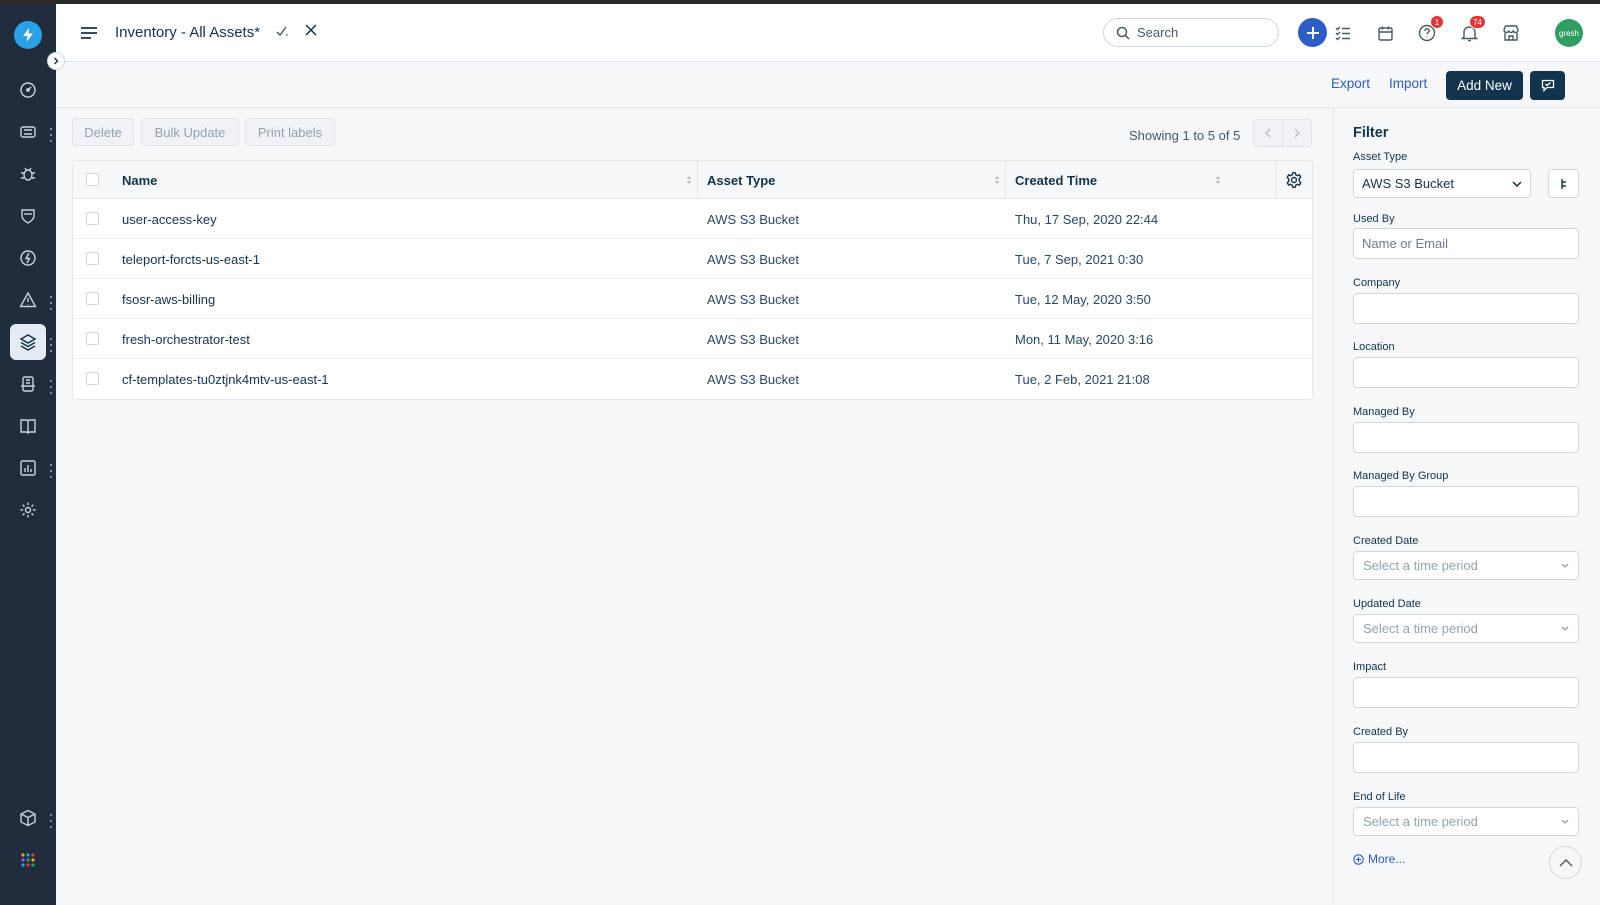 This screenshot has height=905, width=1600. What do you see at coordinates (1401, 476) in the screenshot?
I see `managed-by-group-label: Managed By Group` at bounding box center [1401, 476].